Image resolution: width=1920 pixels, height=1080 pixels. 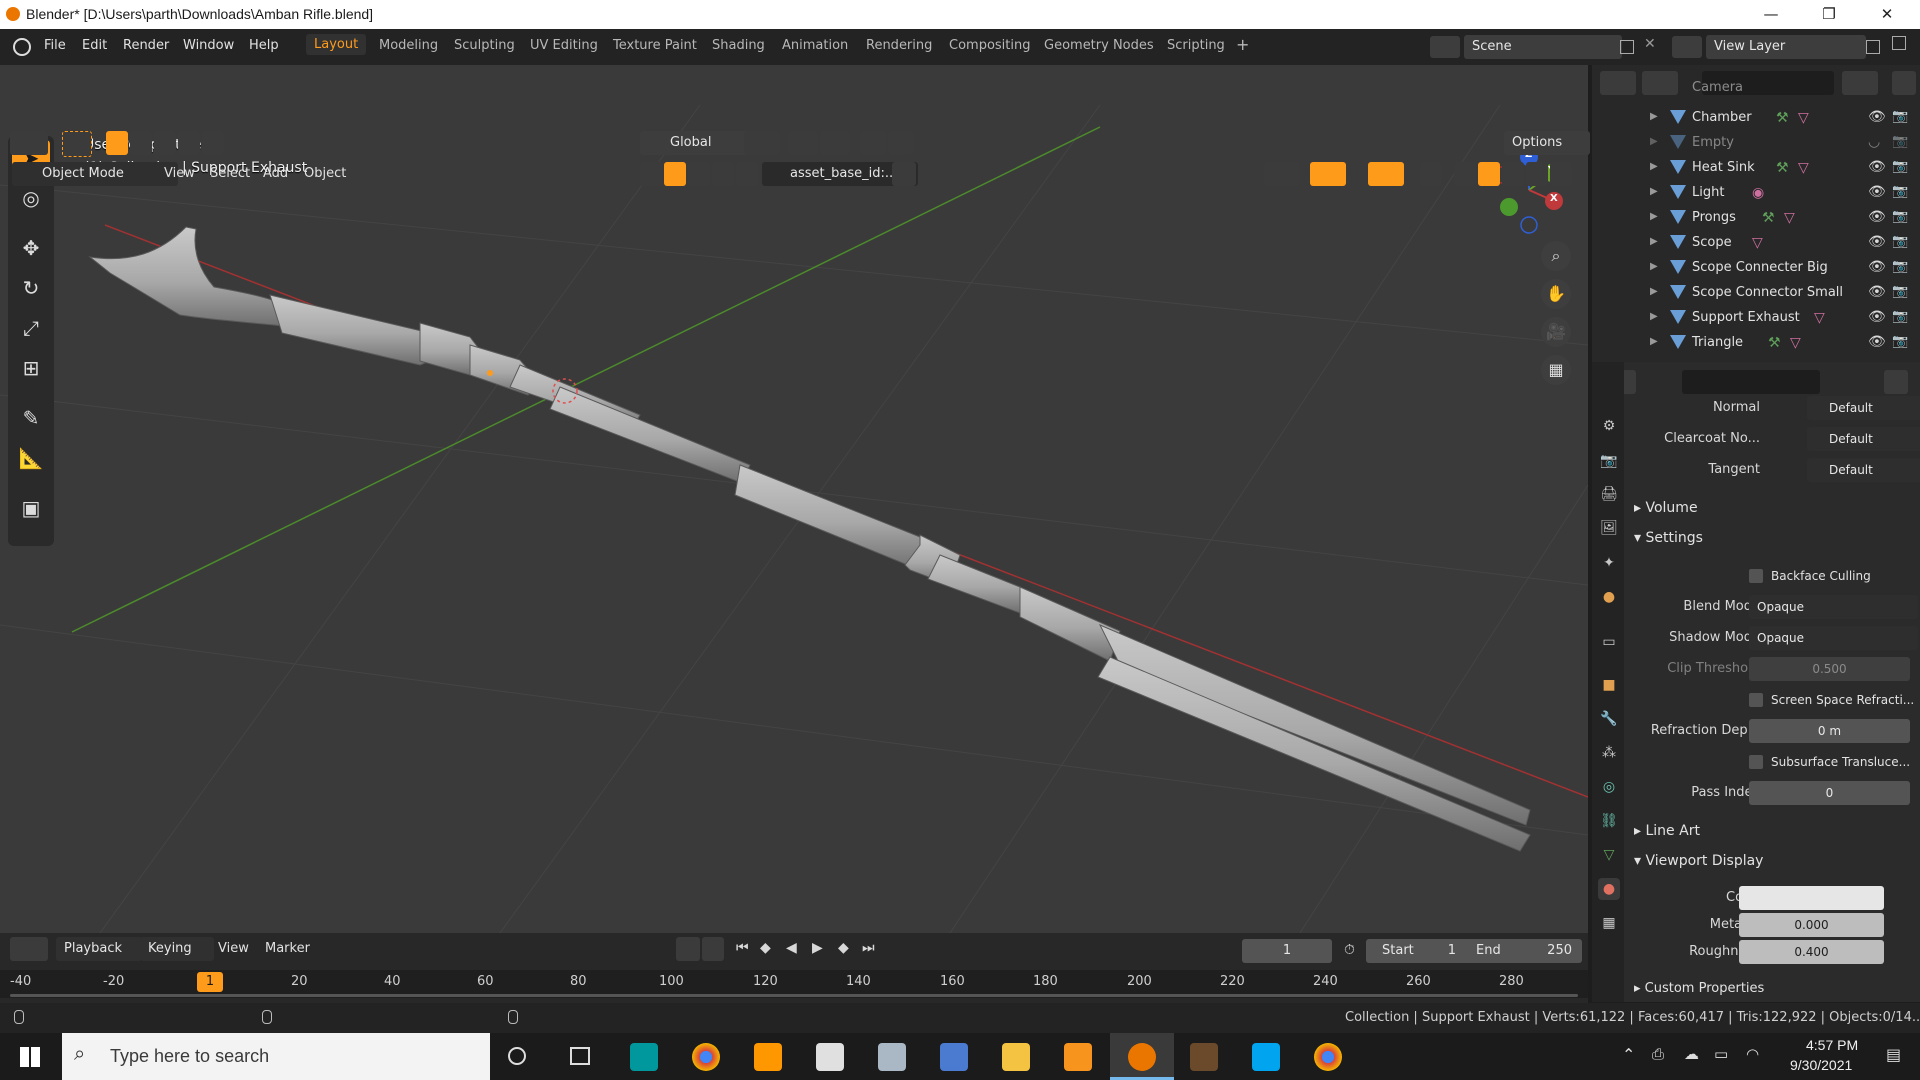 I want to click on menu-edit: Edit, so click(x=94, y=45).